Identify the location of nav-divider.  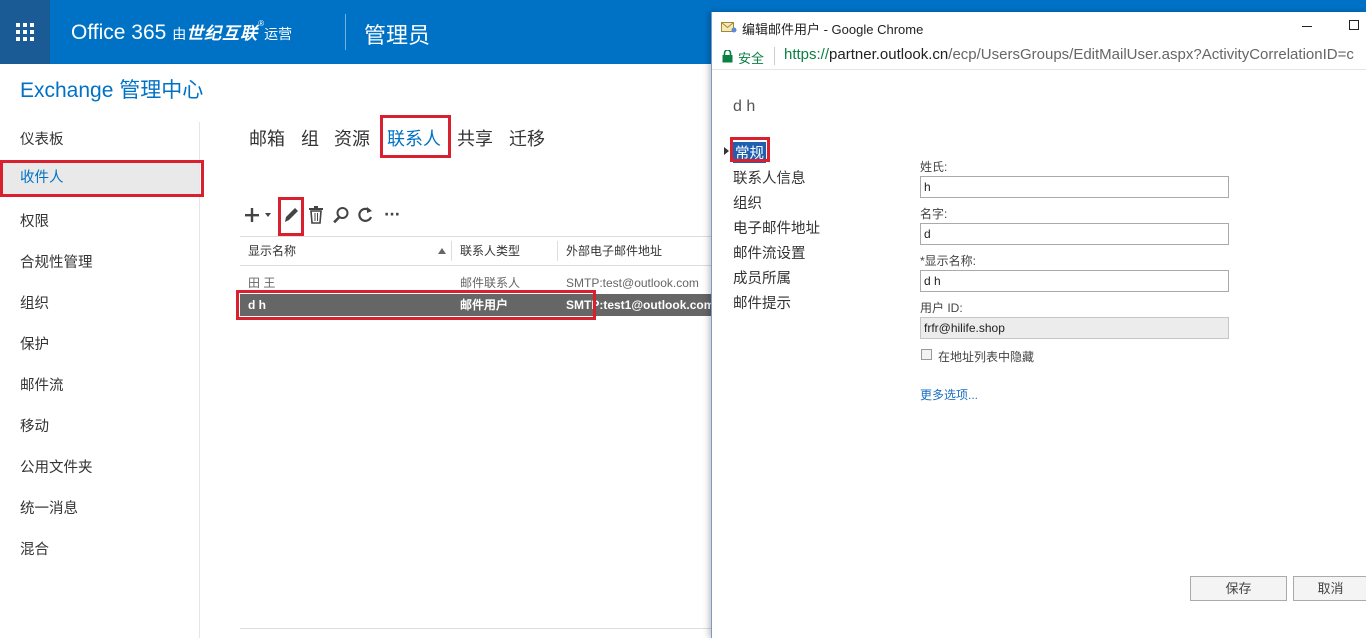
(199, 380).